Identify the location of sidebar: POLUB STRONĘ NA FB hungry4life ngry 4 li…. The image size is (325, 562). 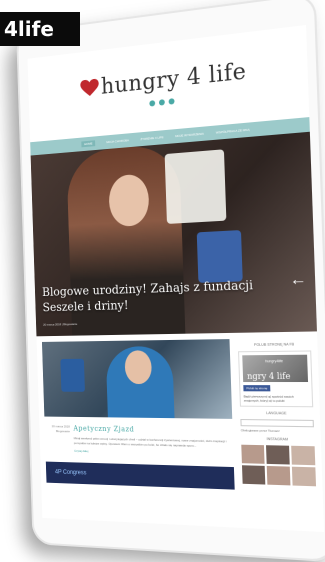
(277, 415).